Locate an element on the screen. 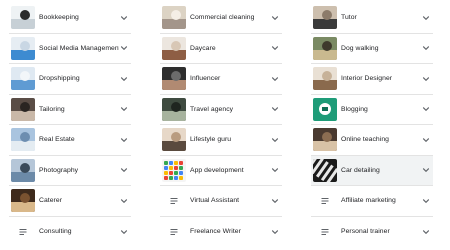 The image size is (450, 250). category-item-commercial-cleaning: Commercial cleaning is located at coordinates (221, 18).